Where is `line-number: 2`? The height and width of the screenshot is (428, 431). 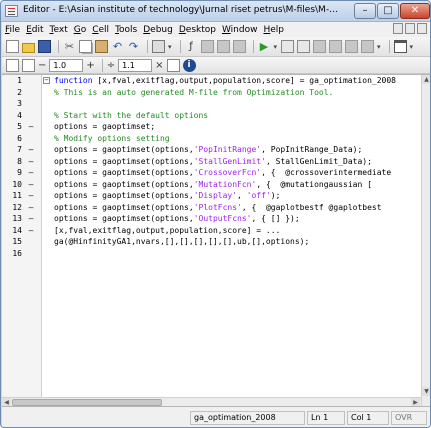
line-number: 2 is located at coordinates (19, 92).